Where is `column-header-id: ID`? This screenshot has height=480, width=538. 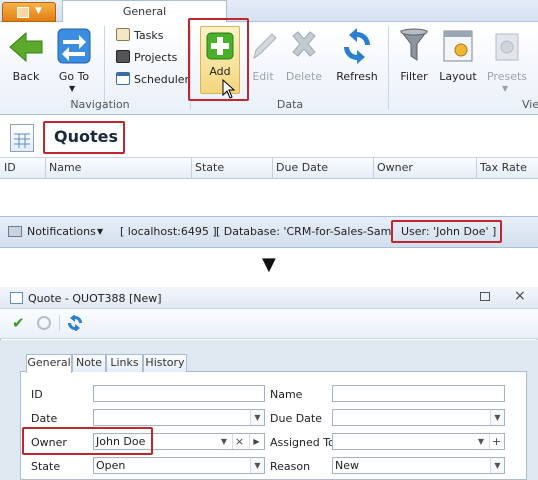
column-header-id: ID is located at coordinates (10, 167).